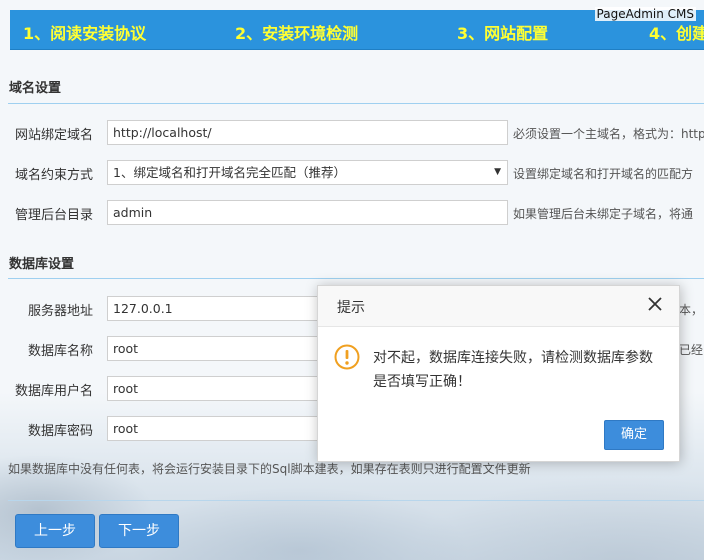 This screenshot has width=704, height=560. Describe the element at coordinates (139, 531) in the screenshot. I see `next-step-button: 下一步` at that location.